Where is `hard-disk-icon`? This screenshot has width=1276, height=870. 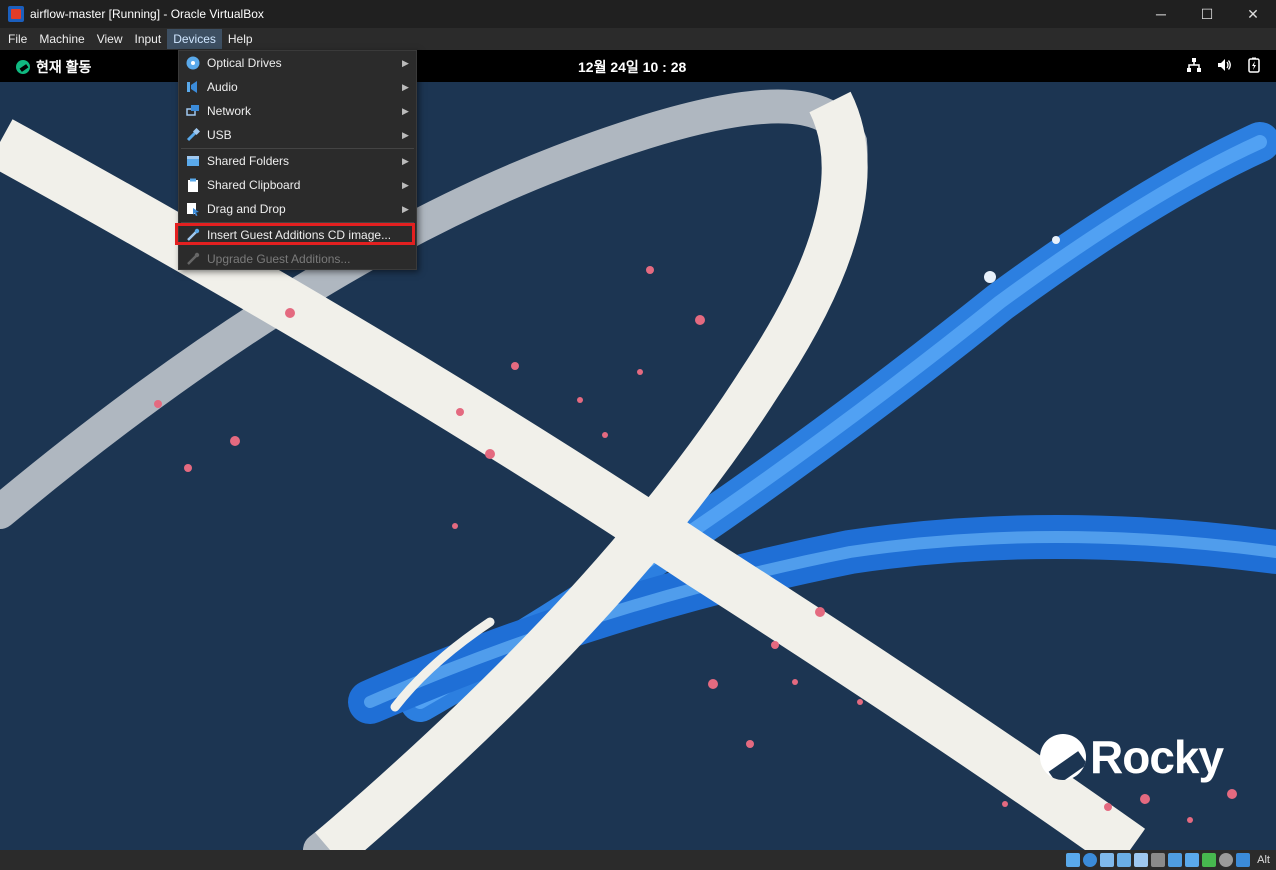 hard-disk-icon is located at coordinates (1073, 860).